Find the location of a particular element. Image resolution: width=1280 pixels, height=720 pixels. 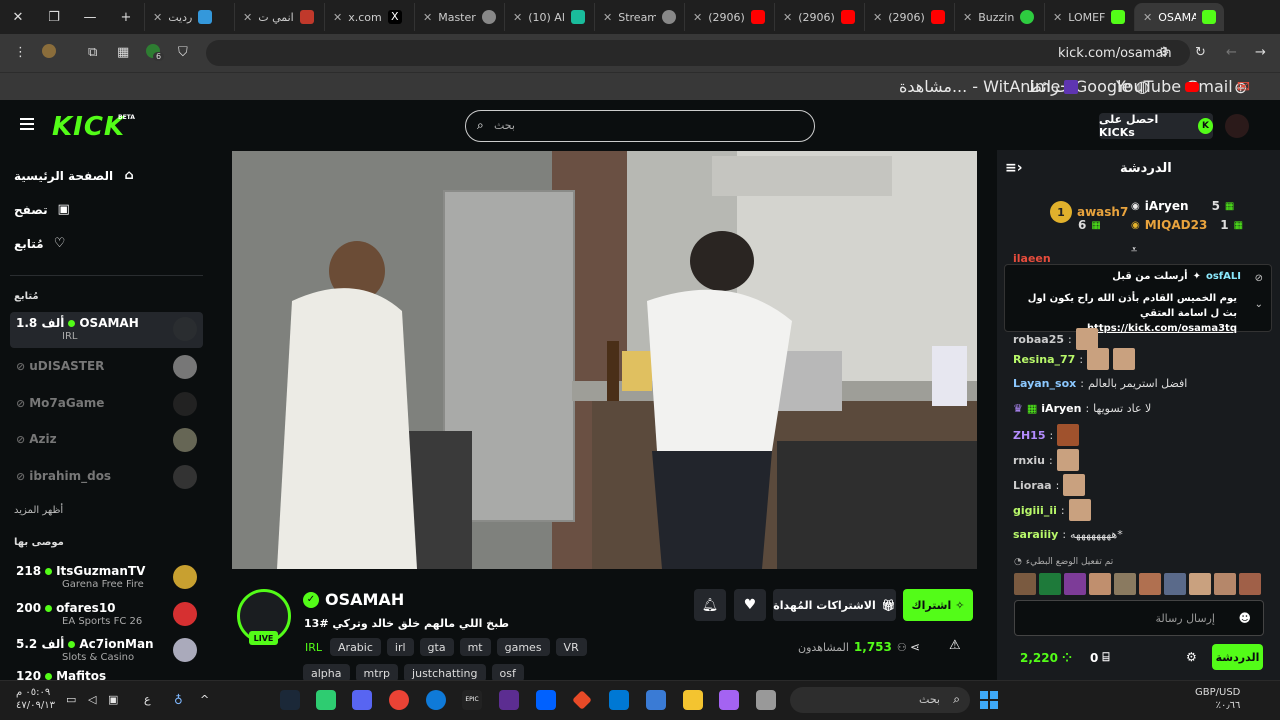

get-kicks-button: احصل على KICKs K is located at coordinates (1156, 126).